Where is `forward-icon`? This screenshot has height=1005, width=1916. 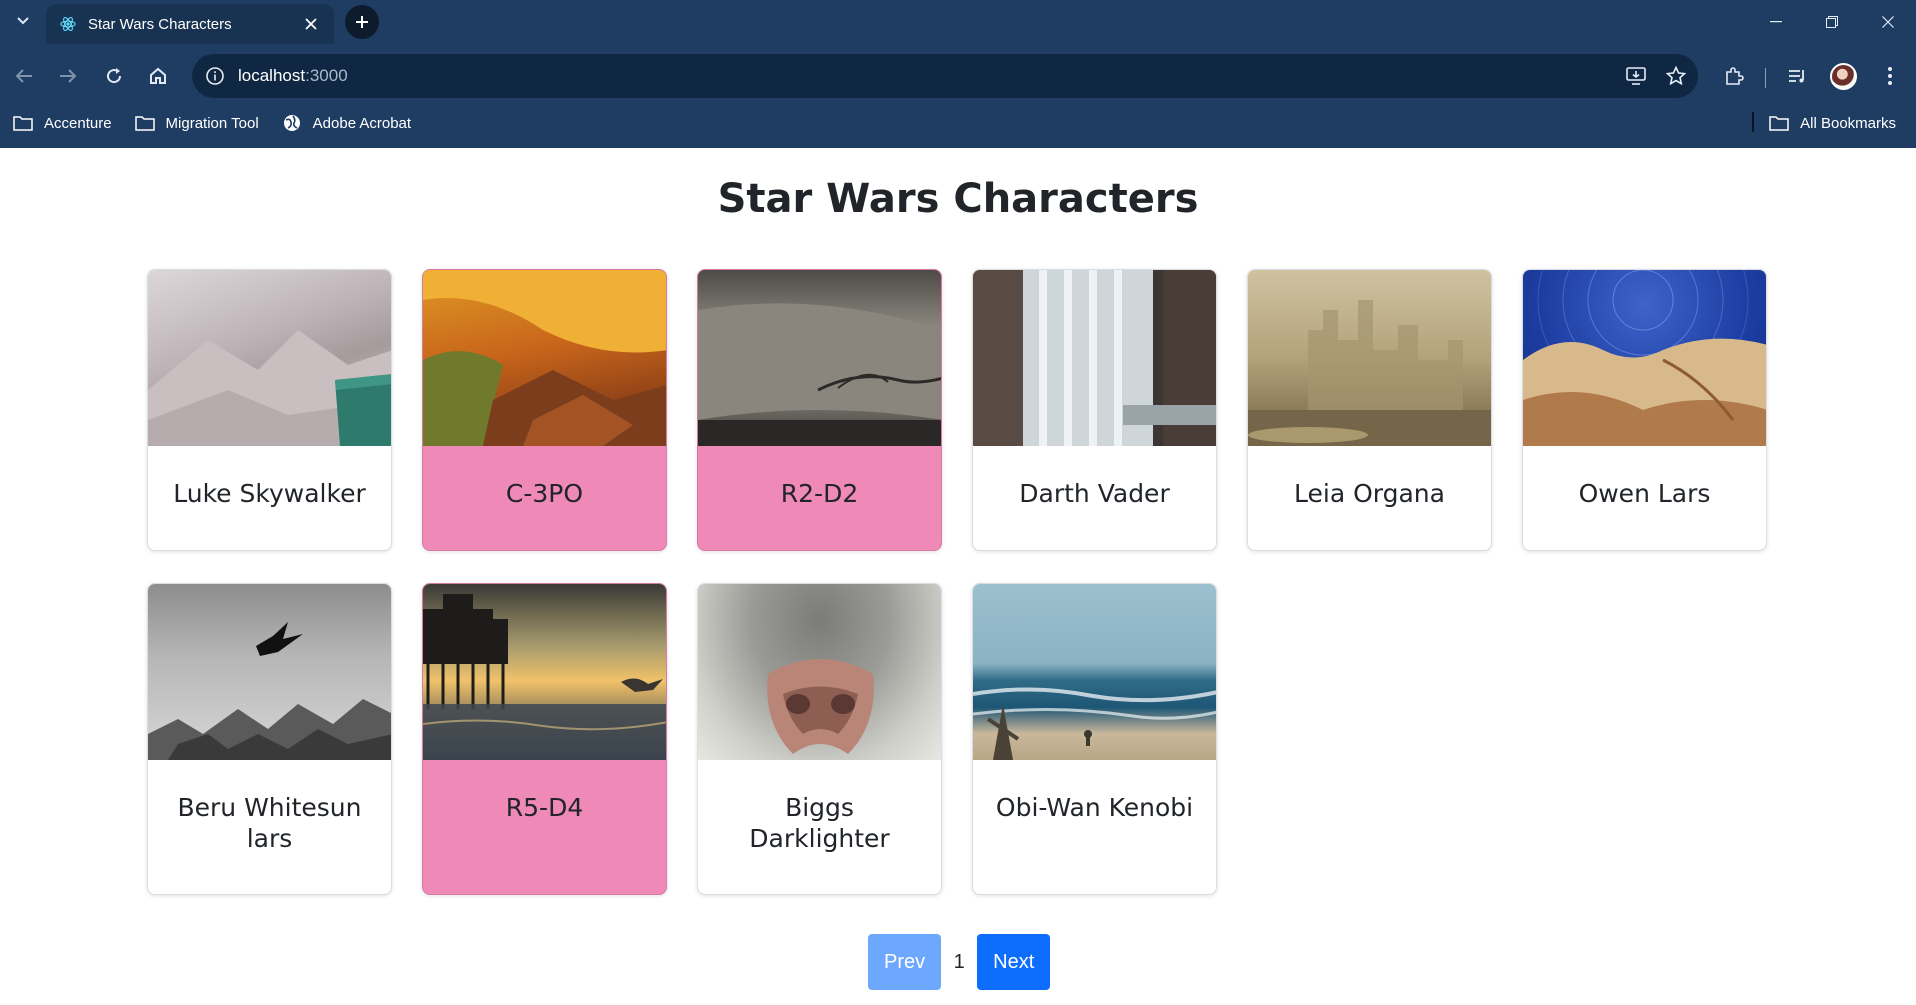
forward-icon is located at coordinates (68, 76).